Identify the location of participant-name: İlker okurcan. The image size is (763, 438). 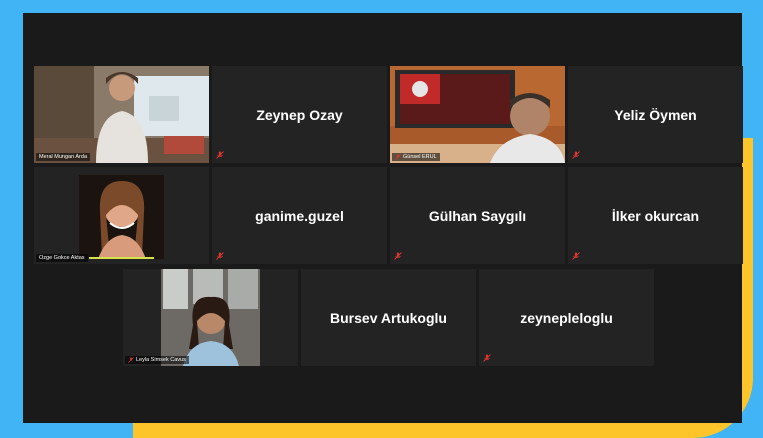
(655, 215).